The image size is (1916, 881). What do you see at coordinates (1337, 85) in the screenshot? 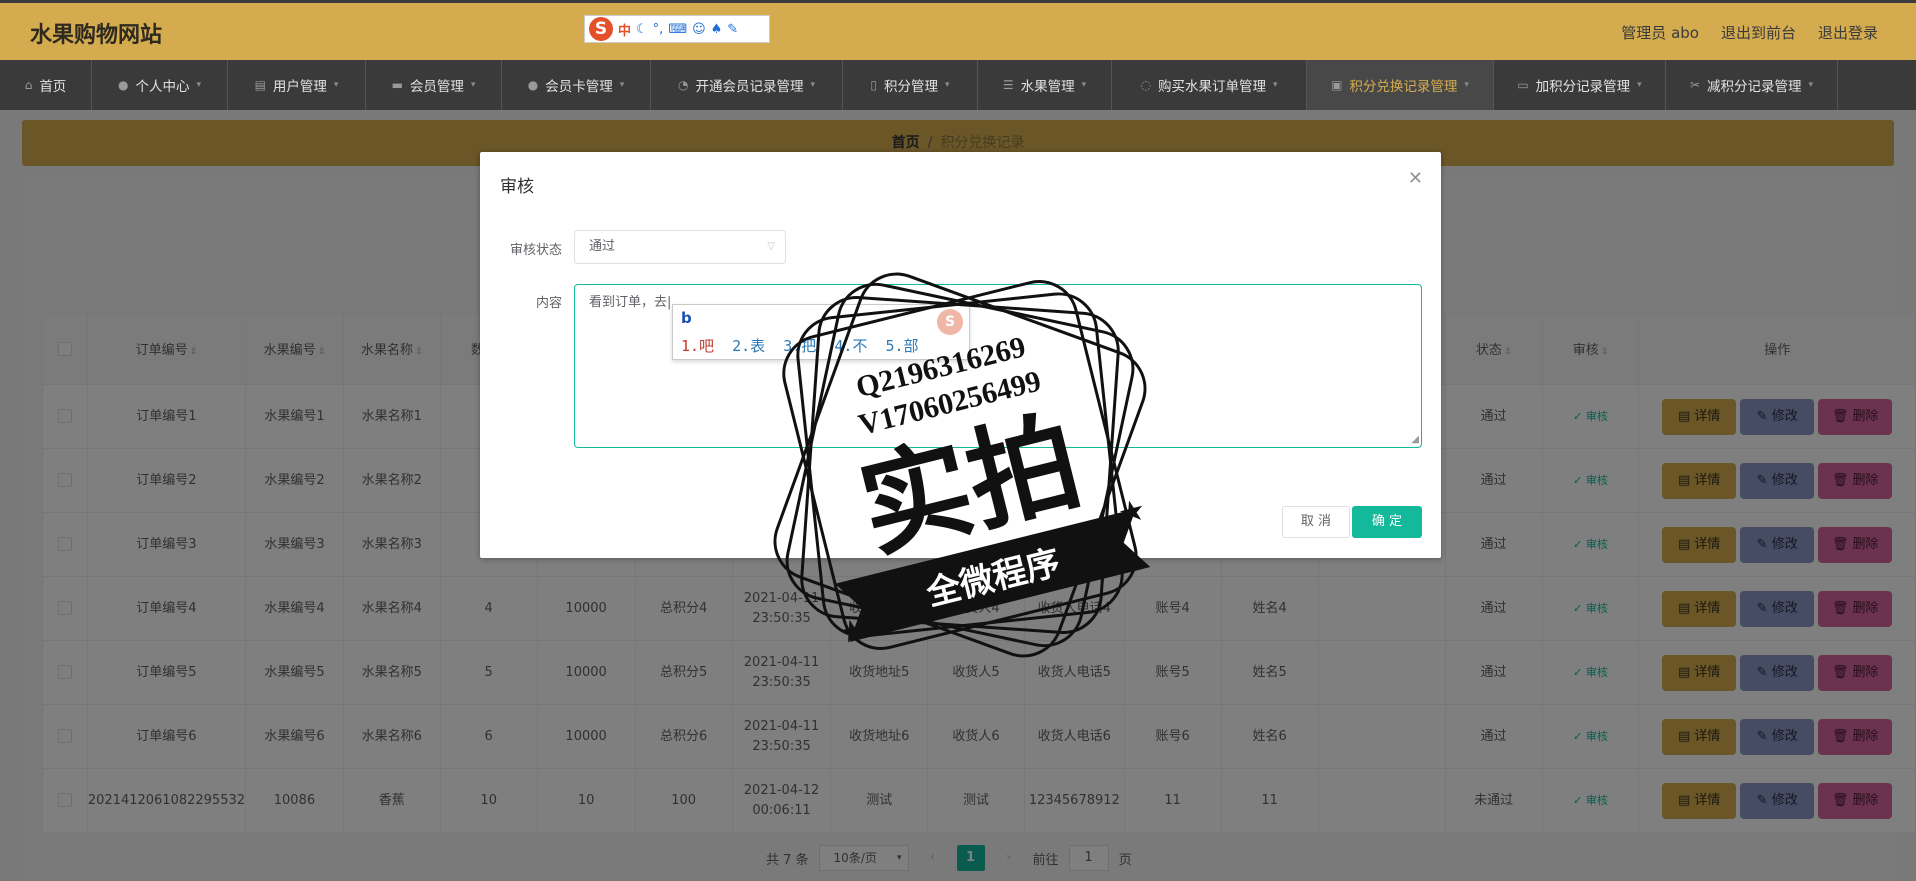
I see `clipboard-icon: ▣` at bounding box center [1337, 85].